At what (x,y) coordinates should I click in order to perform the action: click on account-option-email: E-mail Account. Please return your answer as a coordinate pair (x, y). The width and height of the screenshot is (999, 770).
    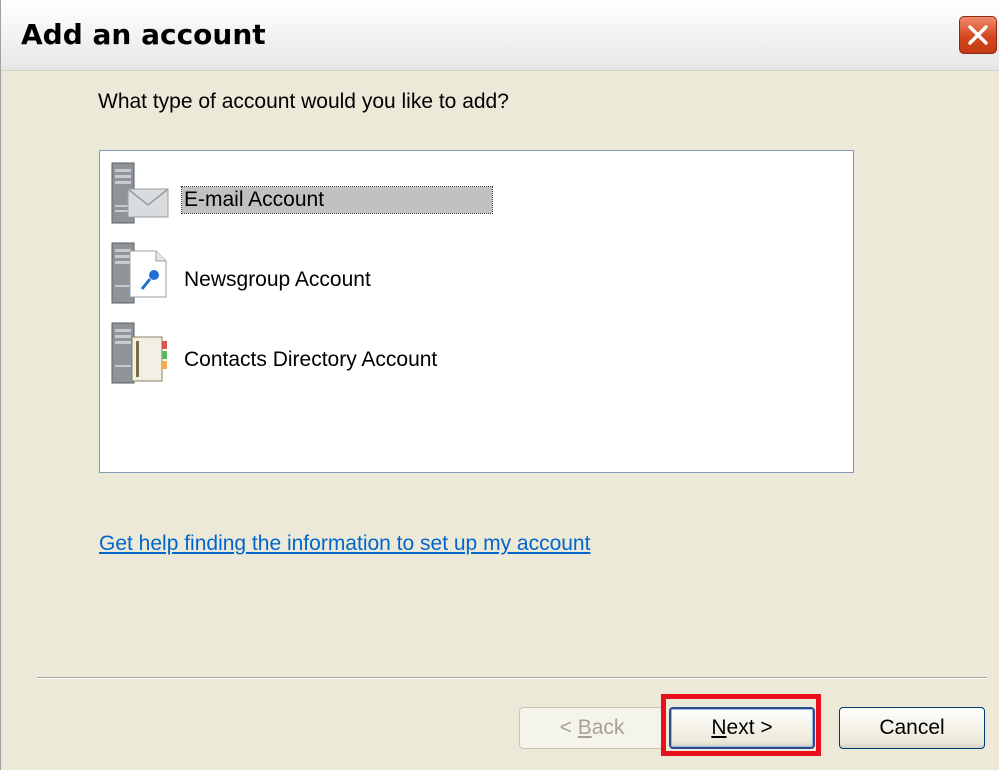
    Looking at the image, I should click on (310, 196).